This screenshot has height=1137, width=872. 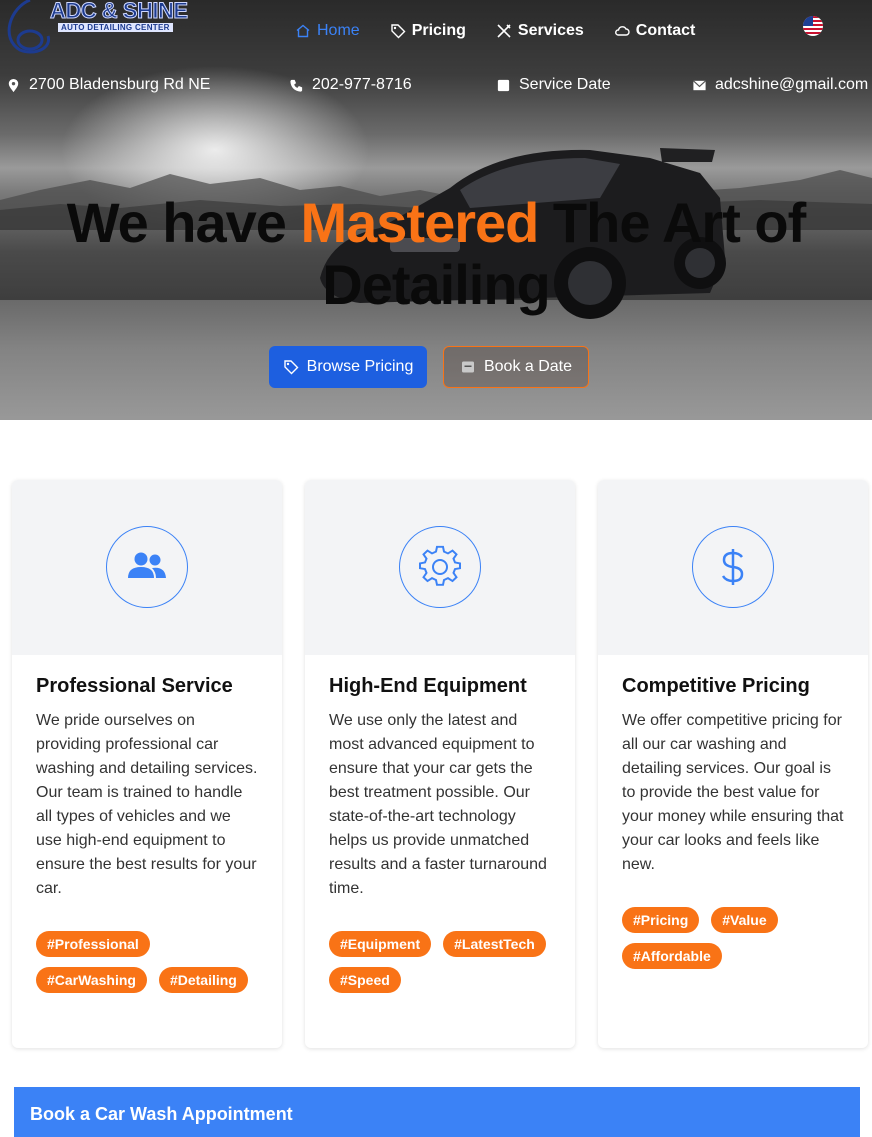 I want to click on phone-info: 202-977-8716, so click(x=350, y=85).